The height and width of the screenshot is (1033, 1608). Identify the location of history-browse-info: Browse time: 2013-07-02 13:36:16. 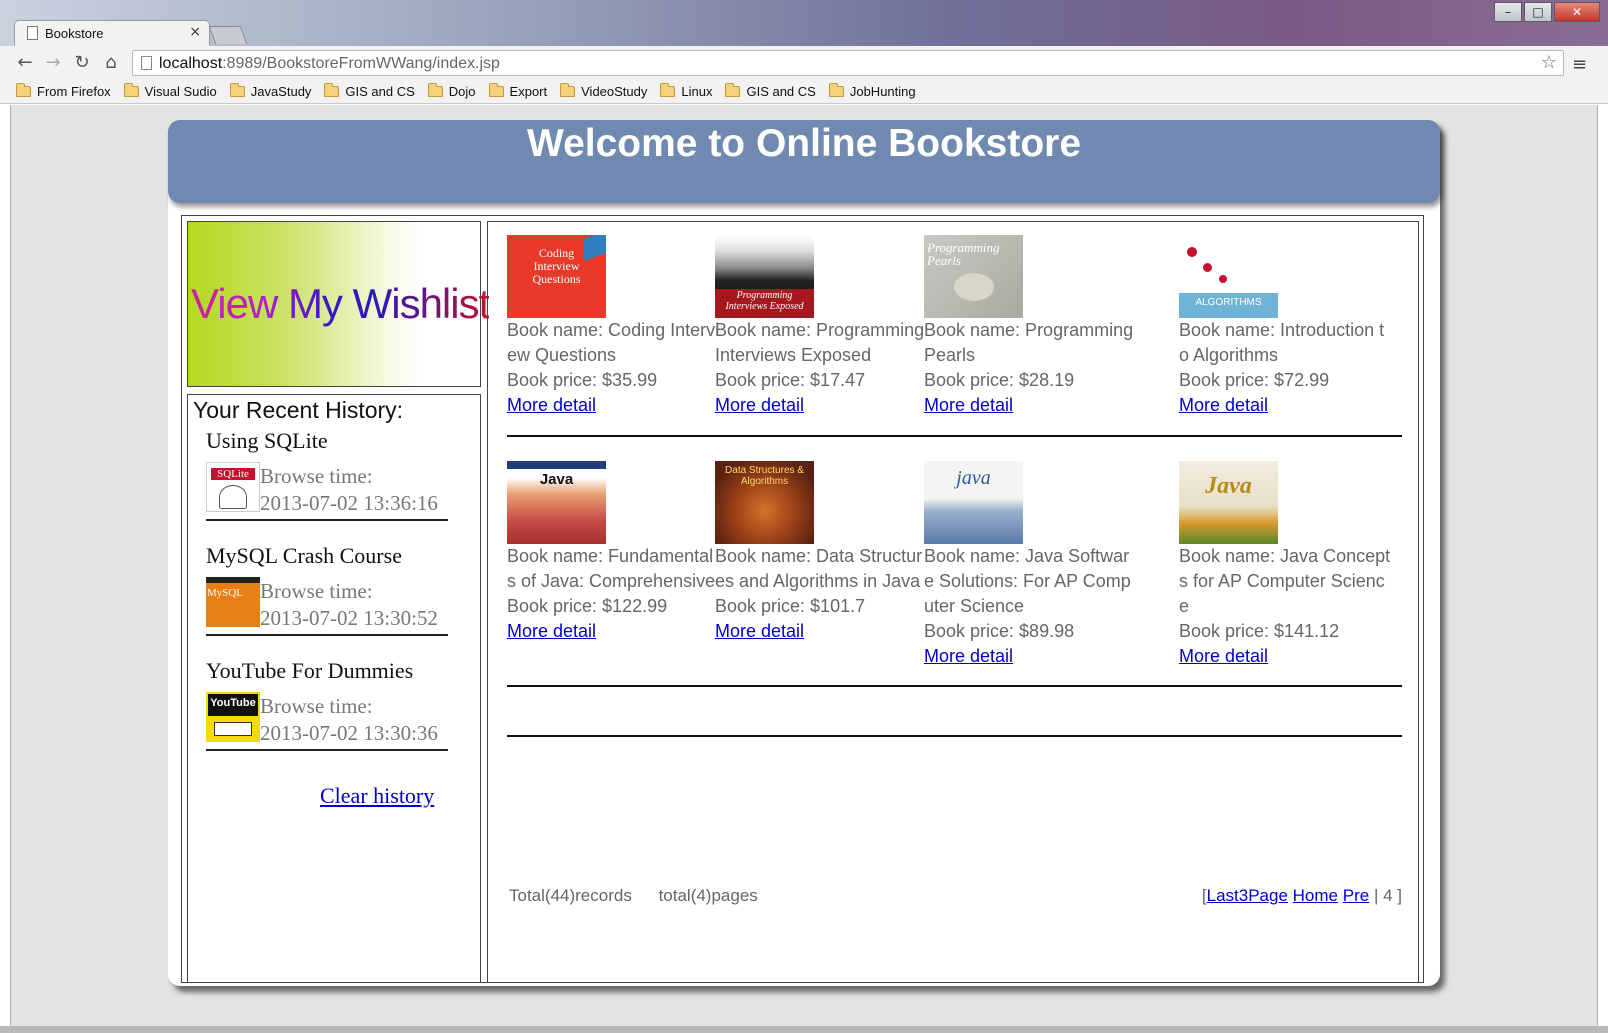
(349, 489).